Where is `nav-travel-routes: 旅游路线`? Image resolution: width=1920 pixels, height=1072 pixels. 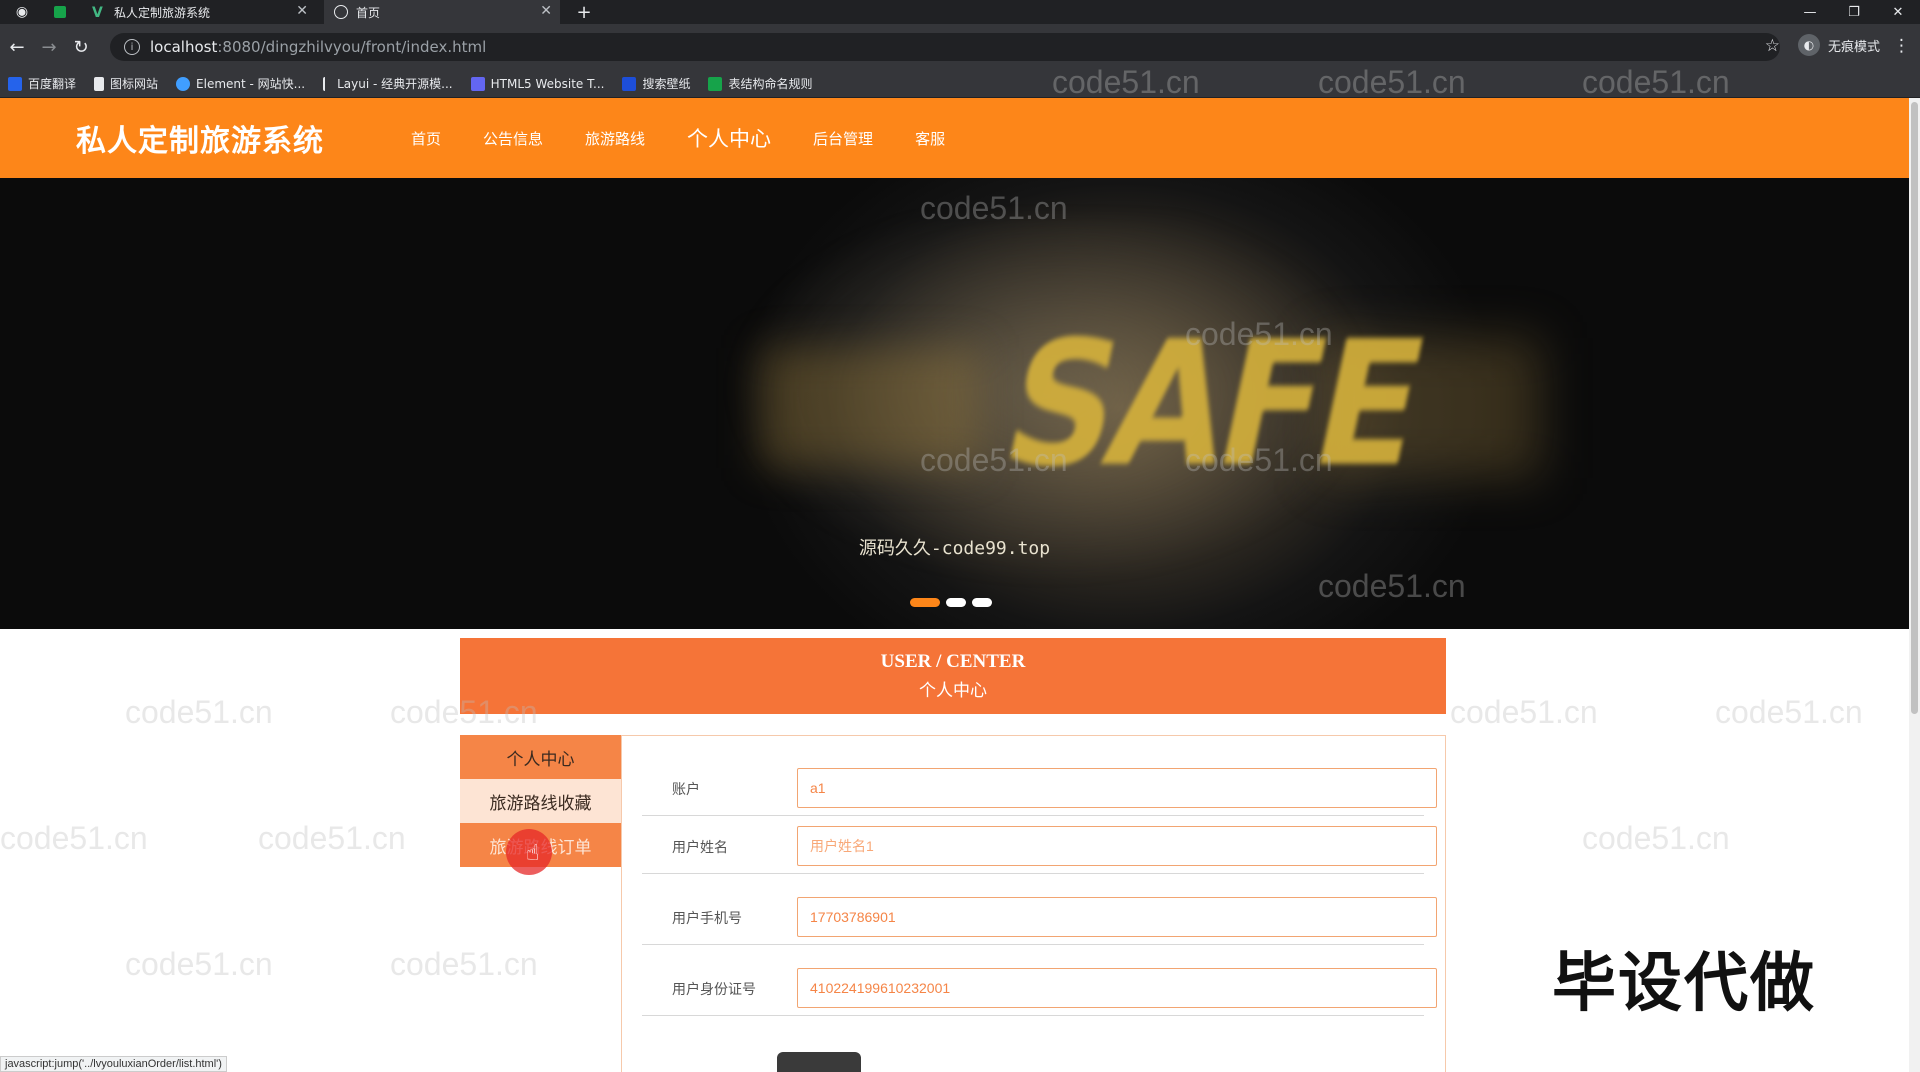
nav-travel-routes: 旅游路线 is located at coordinates (615, 138).